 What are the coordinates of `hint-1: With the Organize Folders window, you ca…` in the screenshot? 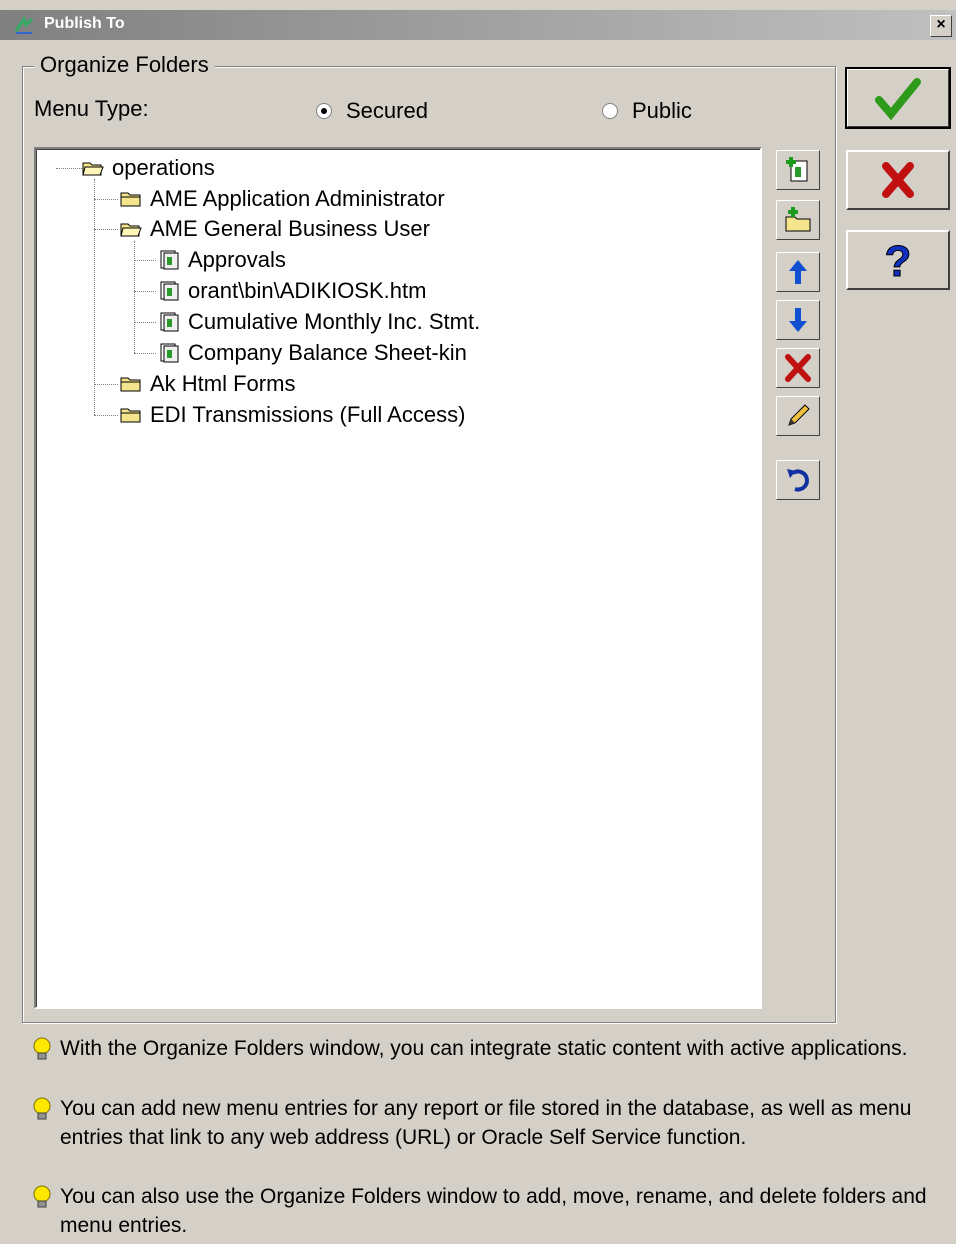 It's located at (485, 1048).